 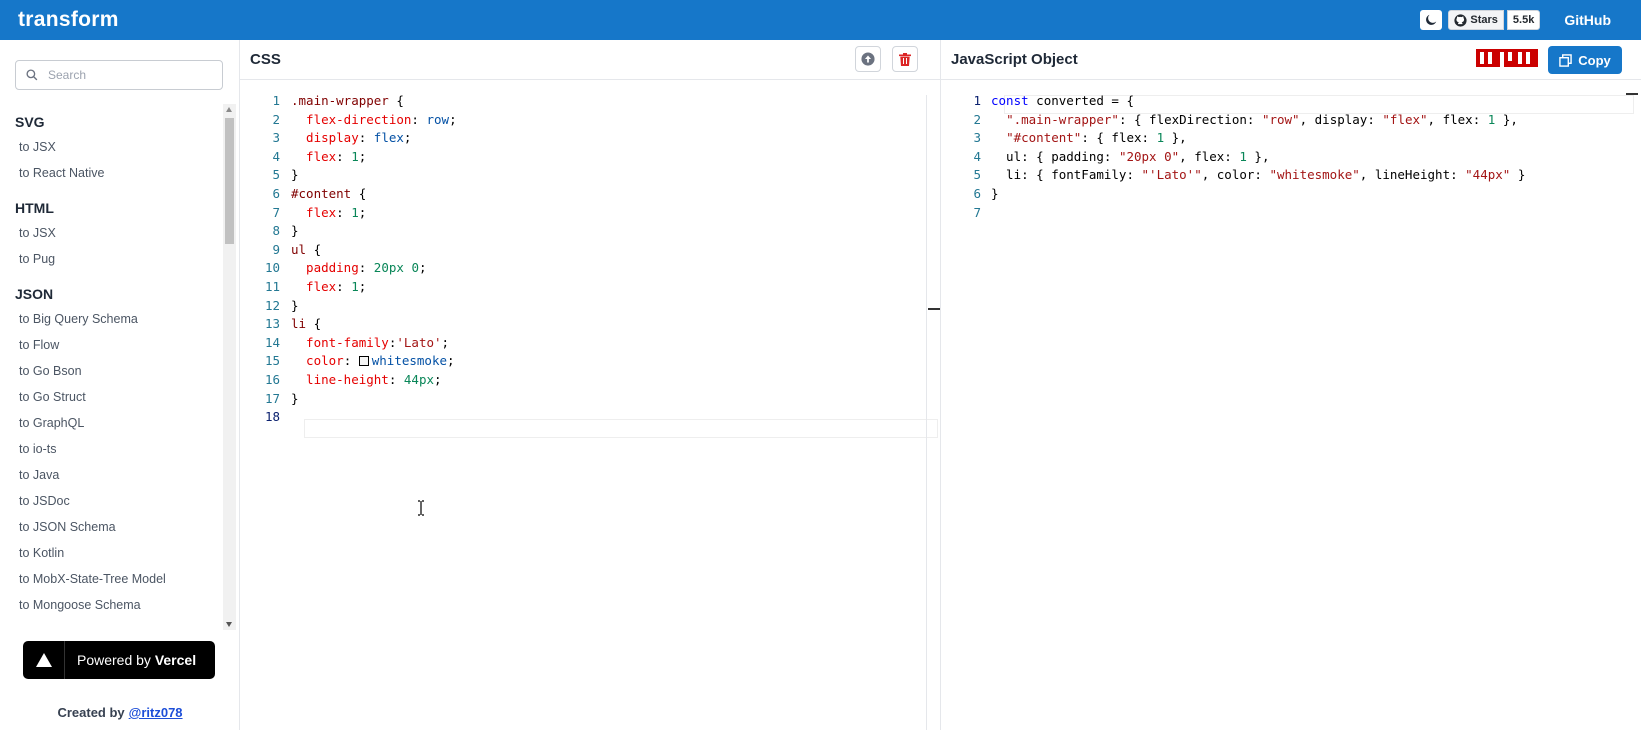 What do you see at coordinates (977, 100) in the screenshot?
I see `line-number: 1` at bounding box center [977, 100].